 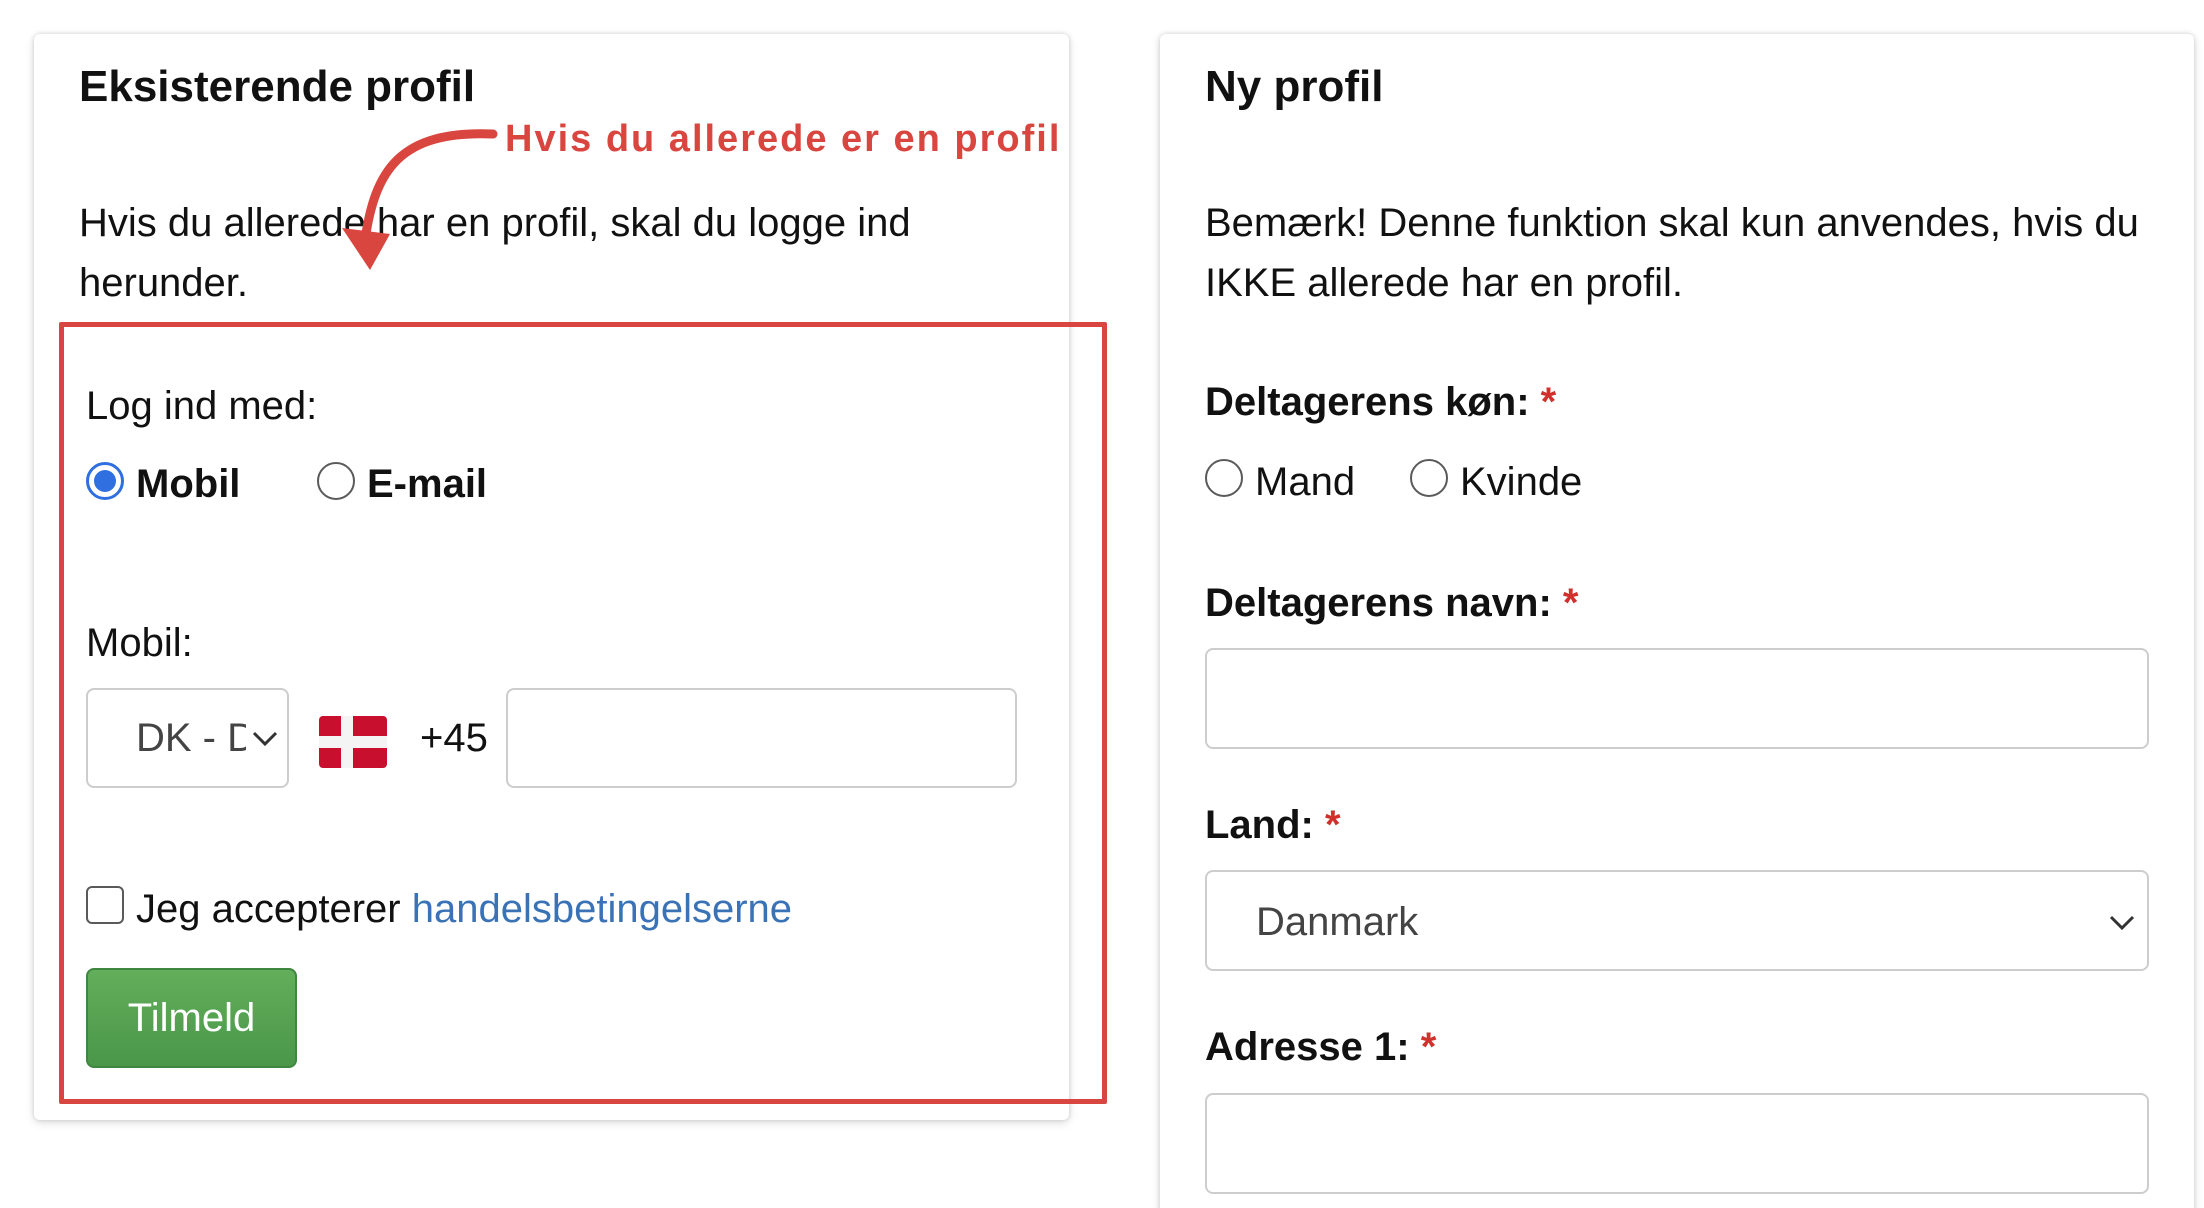 I want to click on country-select: Danmark, so click(x=1677, y=920).